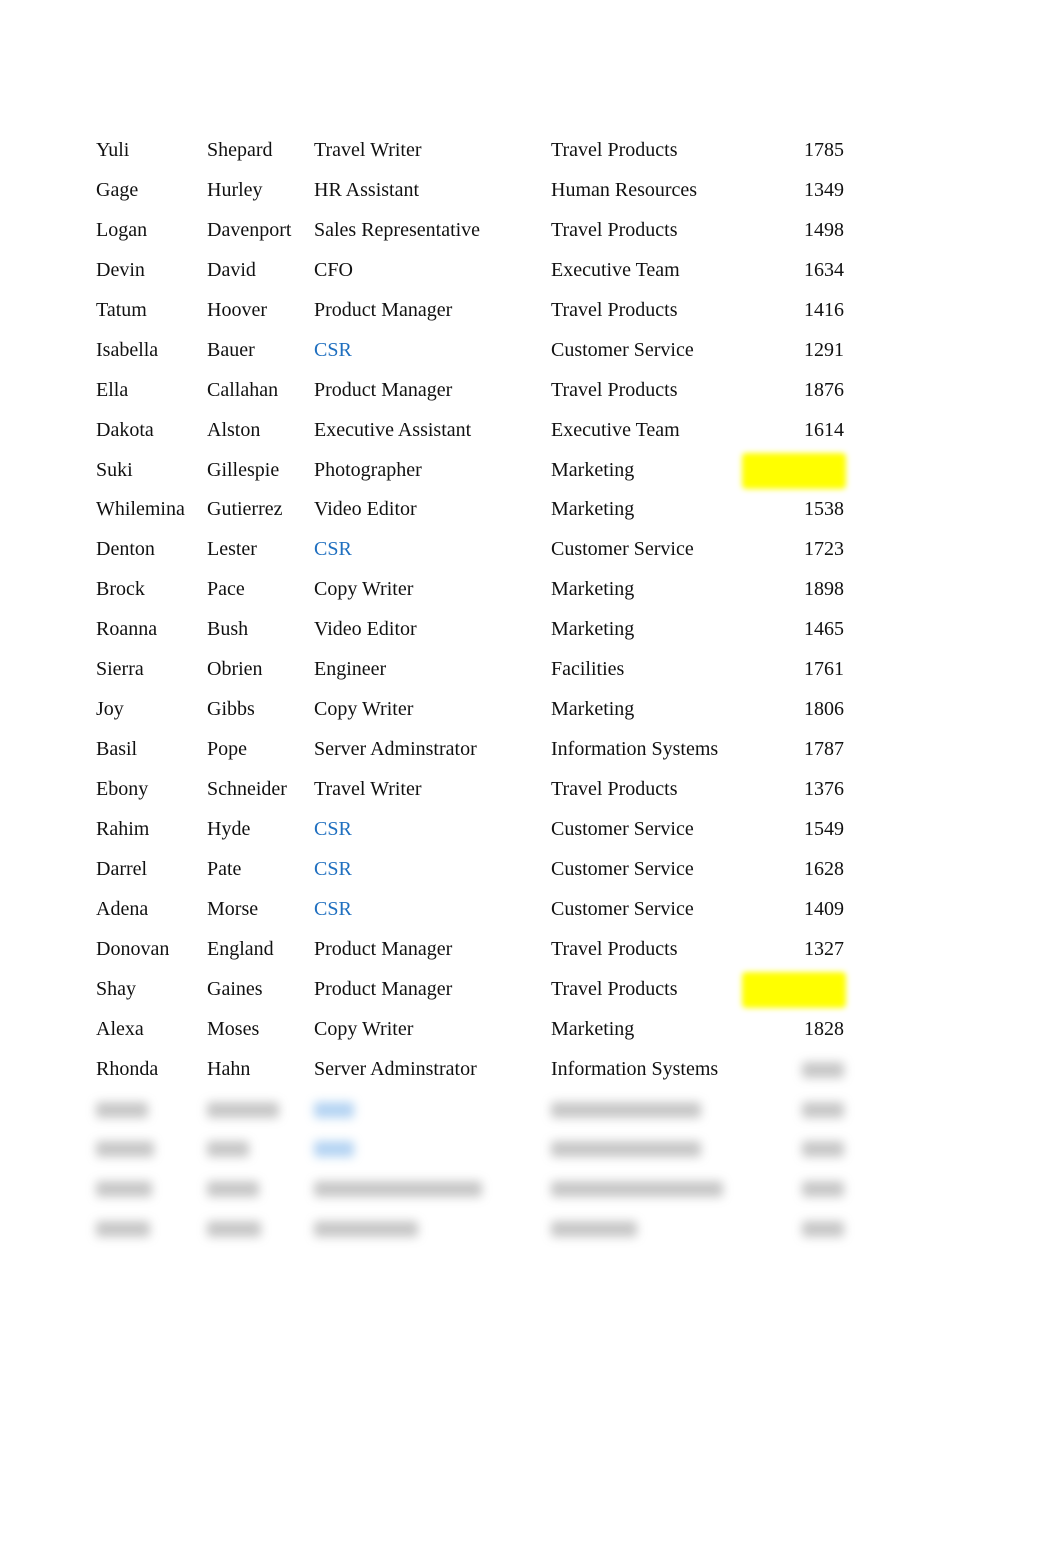  What do you see at coordinates (127, 629) in the screenshot?
I see `first-name-cell: Roanna` at bounding box center [127, 629].